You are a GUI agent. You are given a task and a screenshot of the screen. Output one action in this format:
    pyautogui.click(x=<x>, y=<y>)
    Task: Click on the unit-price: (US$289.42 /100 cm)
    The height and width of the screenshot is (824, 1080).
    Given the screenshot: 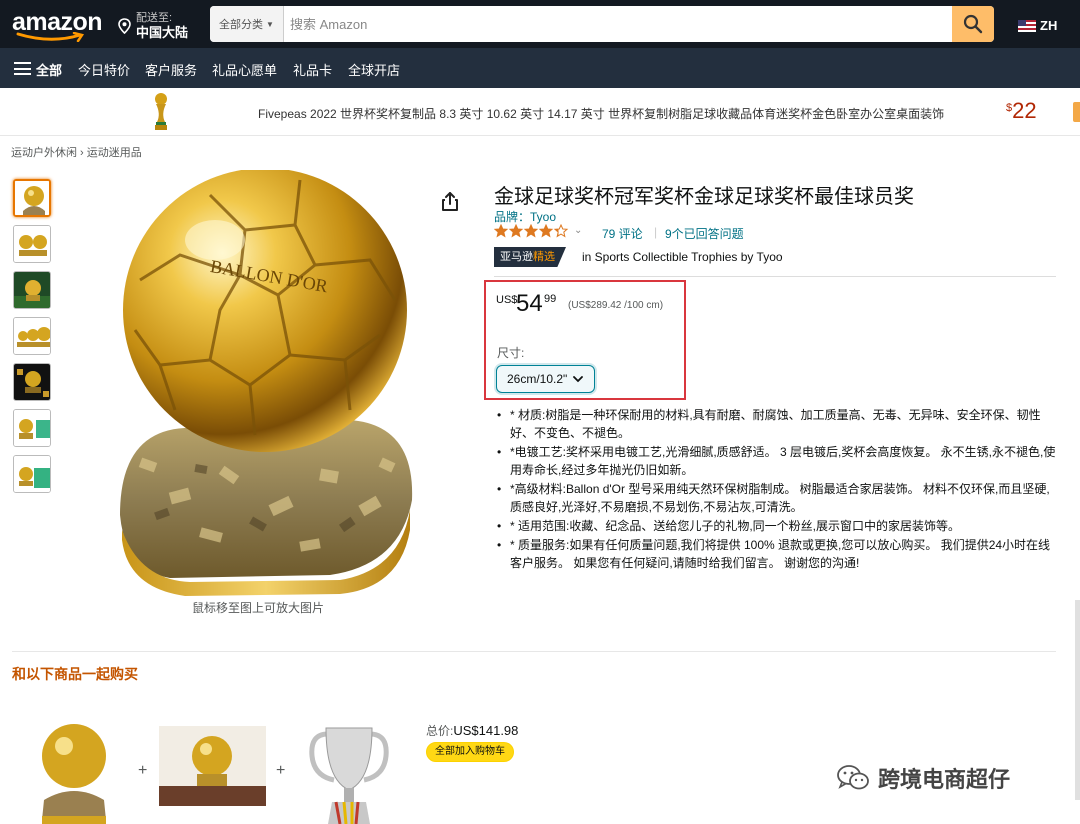 What is the action you would take?
    pyautogui.click(x=616, y=305)
    